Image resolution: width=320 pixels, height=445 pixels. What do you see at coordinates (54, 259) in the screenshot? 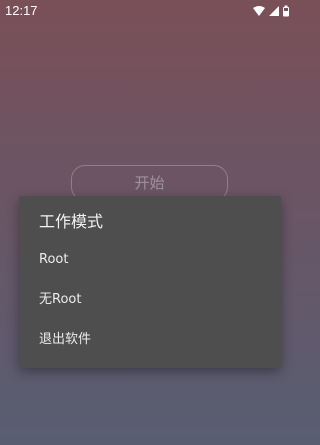
I see `dialog-item-label: Root` at bounding box center [54, 259].